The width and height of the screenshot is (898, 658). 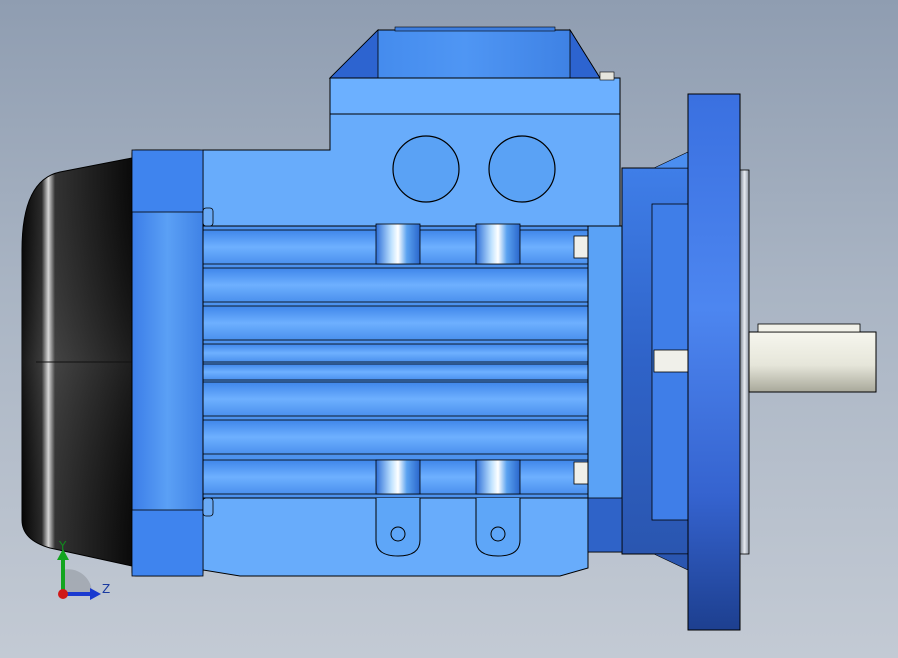 What do you see at coordinates (63, 546) in the screenshot?
I see `y-axis-label: Y` at bounding box center [63, 546].